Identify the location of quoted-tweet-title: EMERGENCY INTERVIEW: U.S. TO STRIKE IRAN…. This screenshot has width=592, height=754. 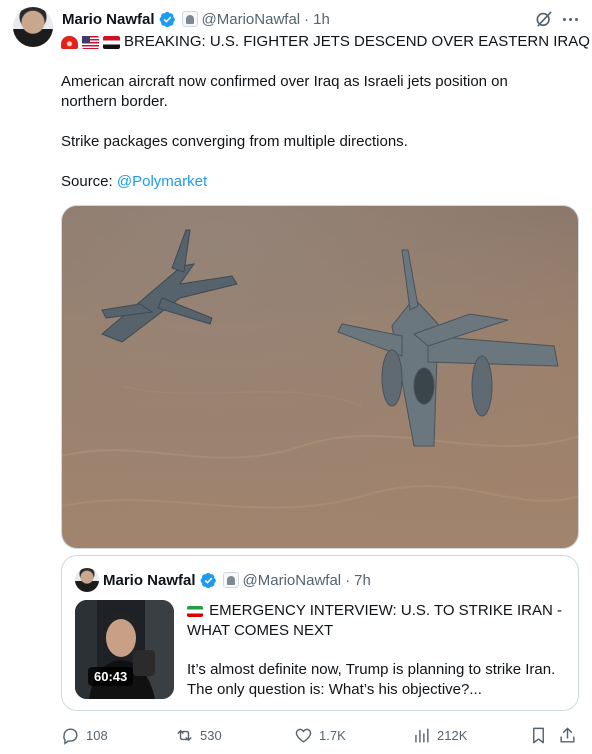
(377, 621).